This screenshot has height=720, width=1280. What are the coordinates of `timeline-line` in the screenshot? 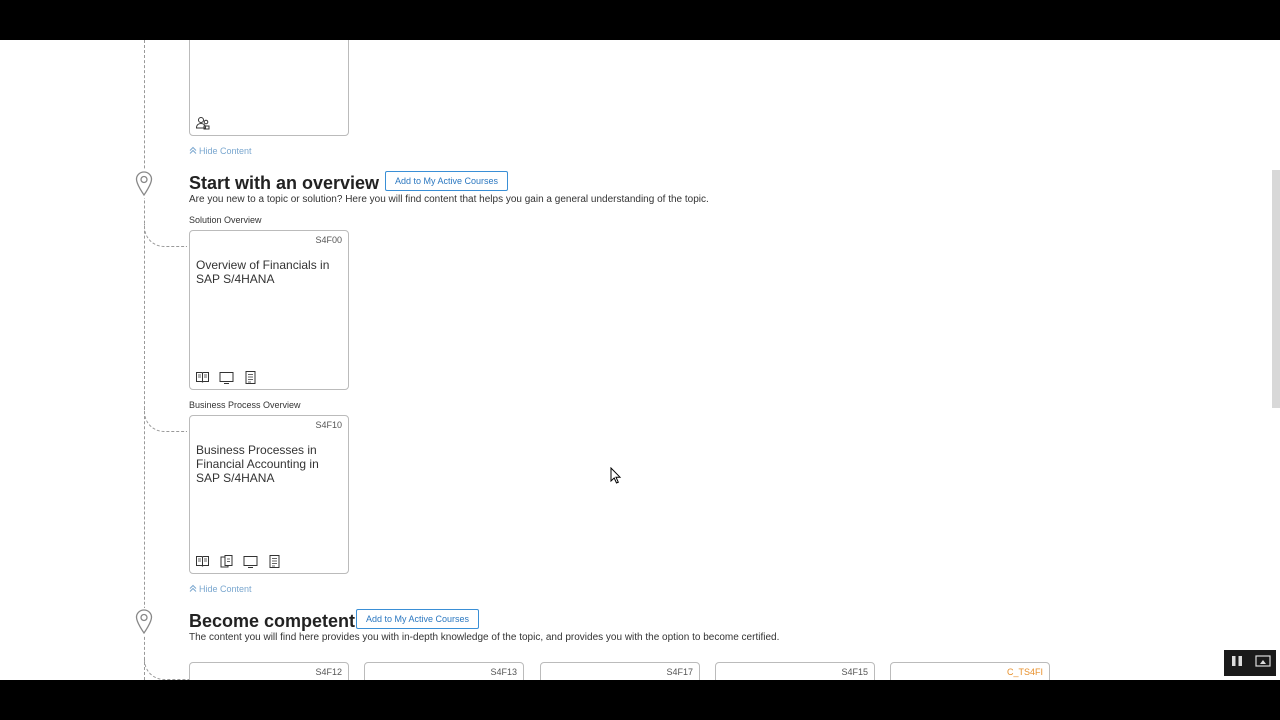 It's located at (144, 360).